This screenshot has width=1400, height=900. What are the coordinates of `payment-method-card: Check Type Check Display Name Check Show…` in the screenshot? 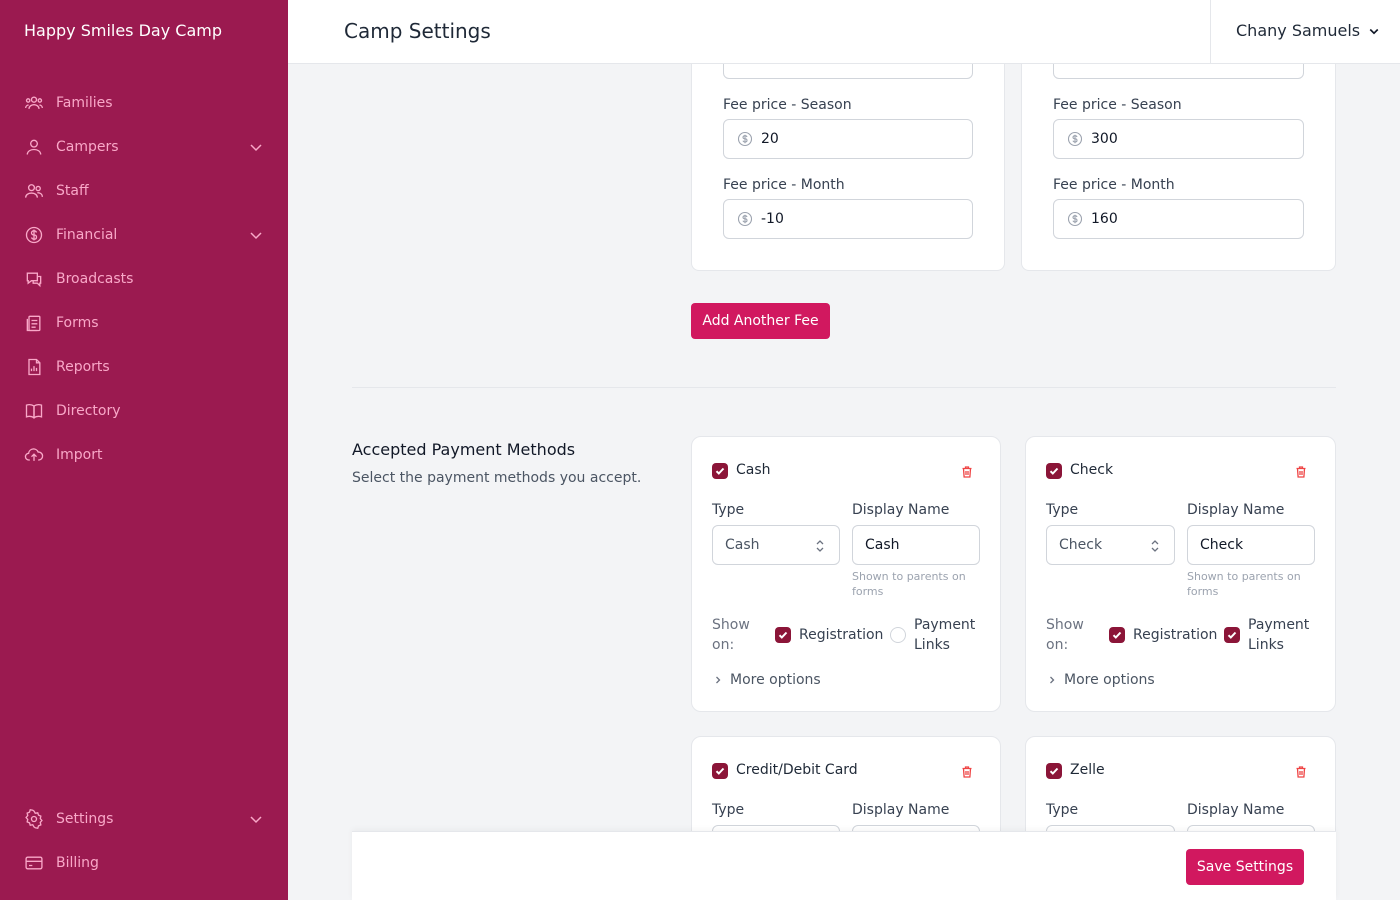 It's located at (1180, 574).